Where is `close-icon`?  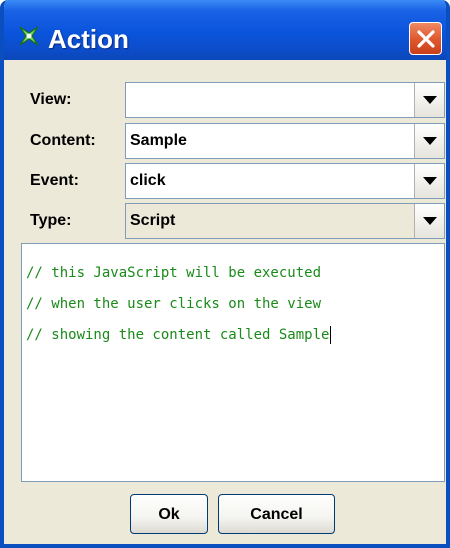
close-icon is located at coordinates (426, 39).